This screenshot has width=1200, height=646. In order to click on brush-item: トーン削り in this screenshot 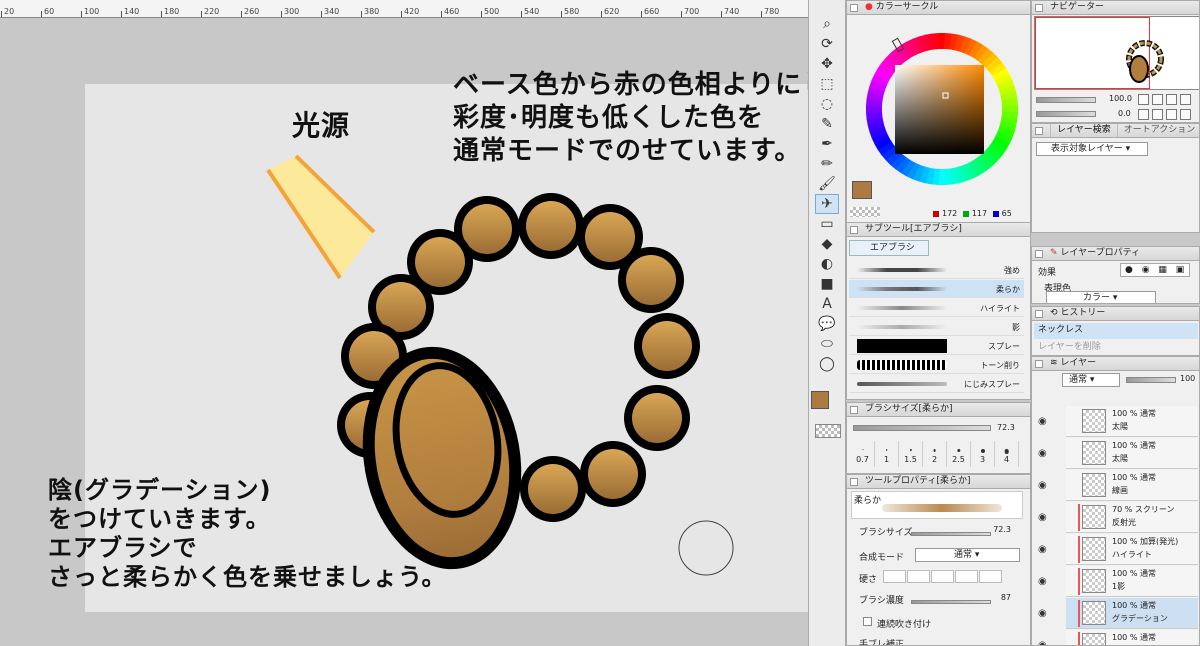, I will do `click(936, 365)`.